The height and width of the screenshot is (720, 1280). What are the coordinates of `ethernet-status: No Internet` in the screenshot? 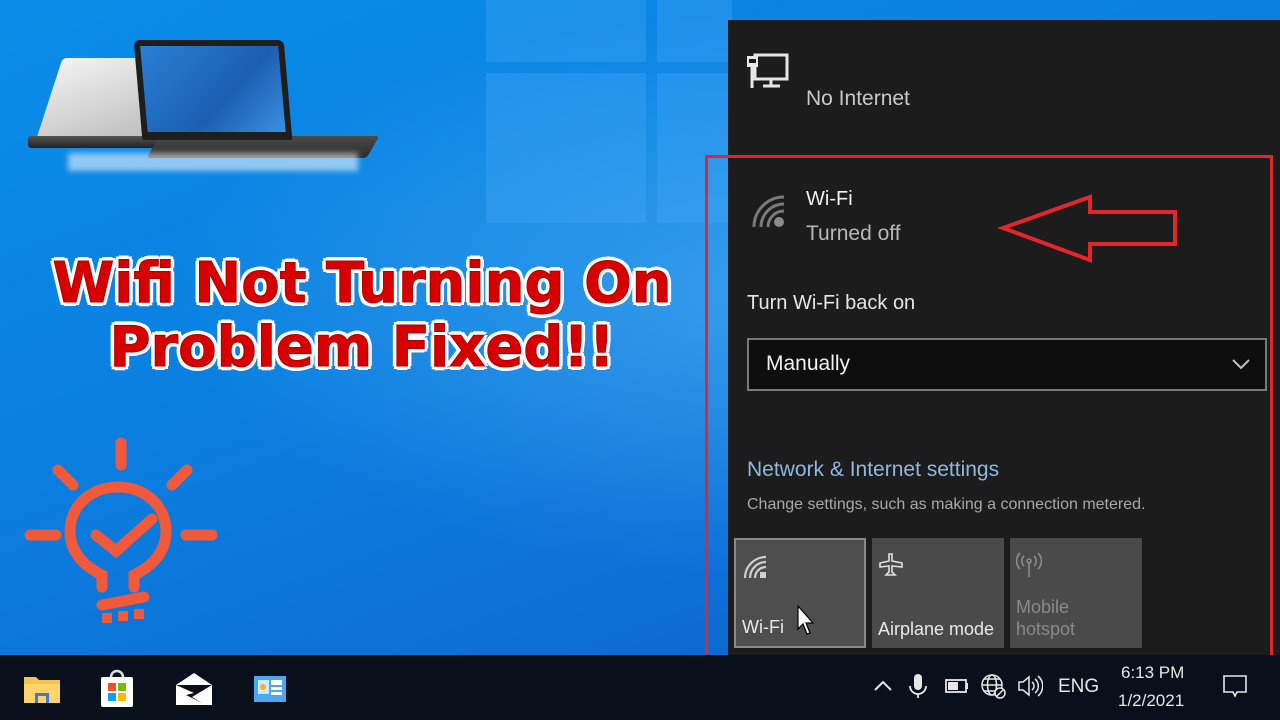 It's located at (858, 98).